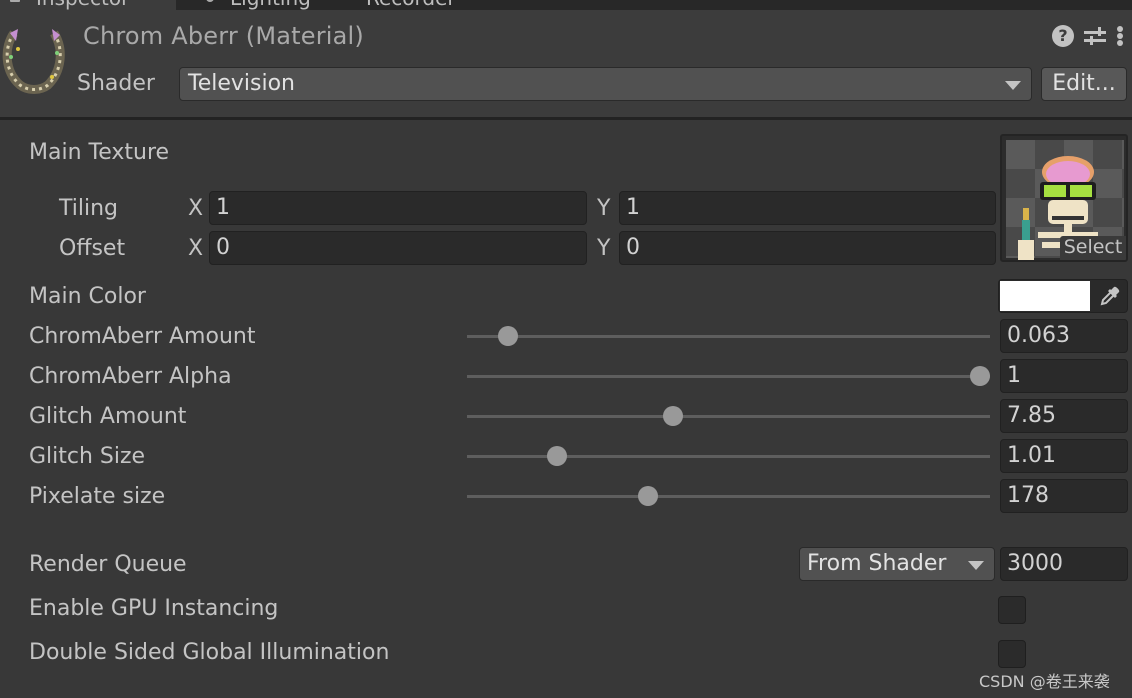  I want to click on lighting-icon, so click(210, 1).